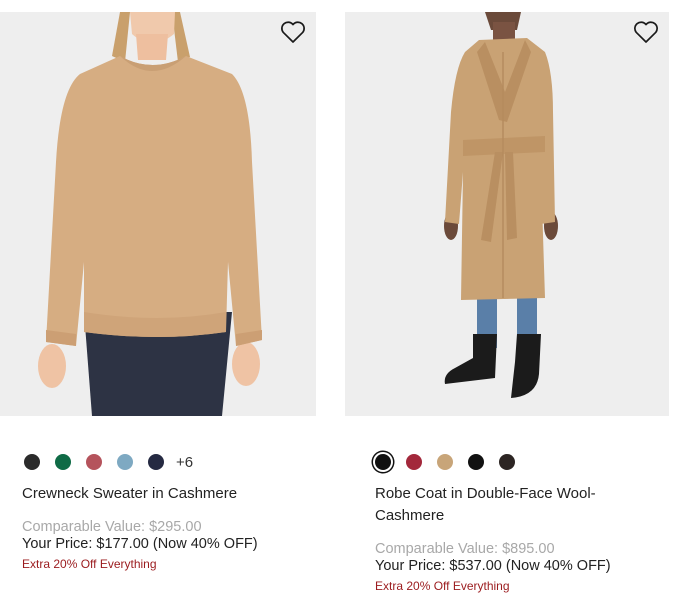 Image resolution: width=675 pixels, height=615 pixels. What do you see at coordinates (152, 494) in the screenshot?
I see `product-name: Crewneck Sweater in Cashmere` at bounding box center [152, 494].